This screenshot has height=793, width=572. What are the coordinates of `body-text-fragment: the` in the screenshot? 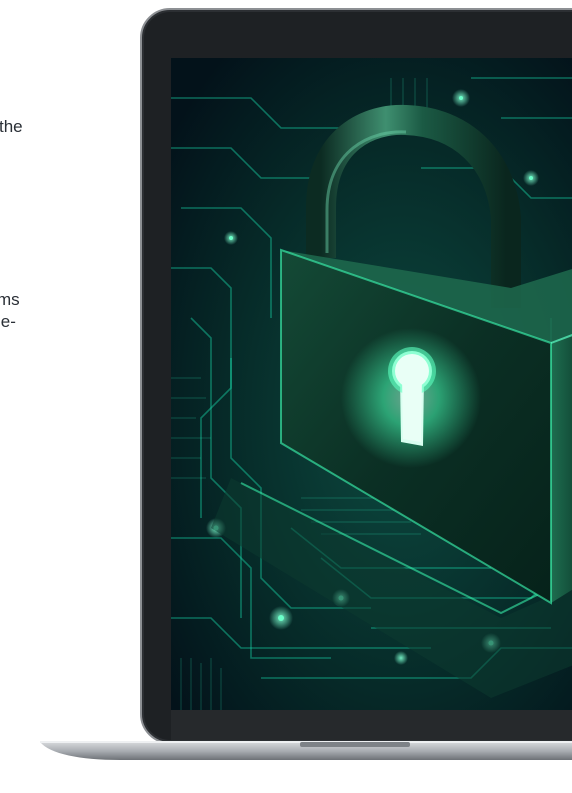 It's located at (11, 126).